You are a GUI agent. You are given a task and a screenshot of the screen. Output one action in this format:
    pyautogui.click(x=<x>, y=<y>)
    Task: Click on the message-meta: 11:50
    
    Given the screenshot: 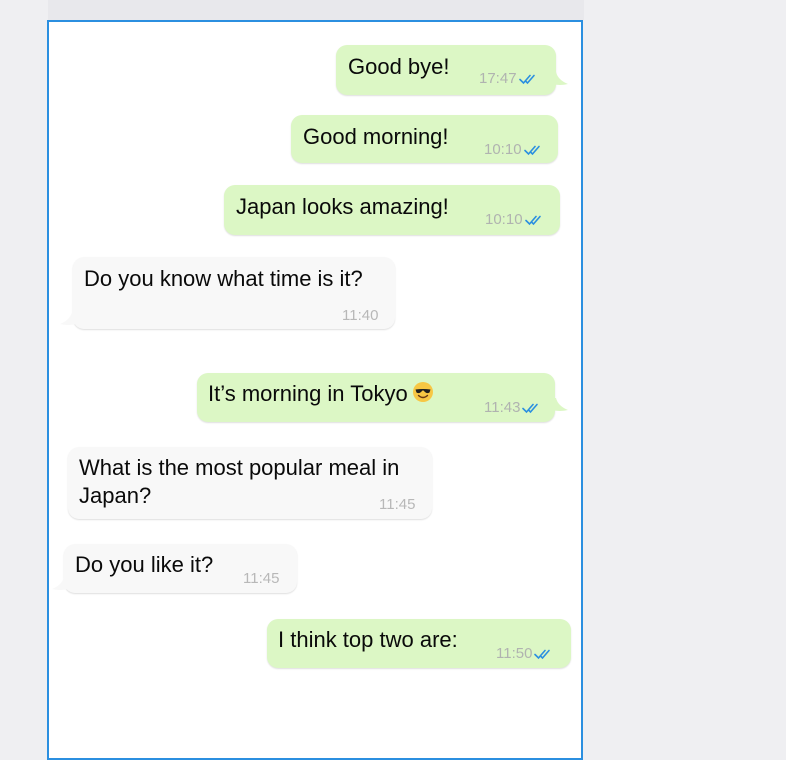 What is the action you would take?
    pyautogui.click(x=525, y=654)
    